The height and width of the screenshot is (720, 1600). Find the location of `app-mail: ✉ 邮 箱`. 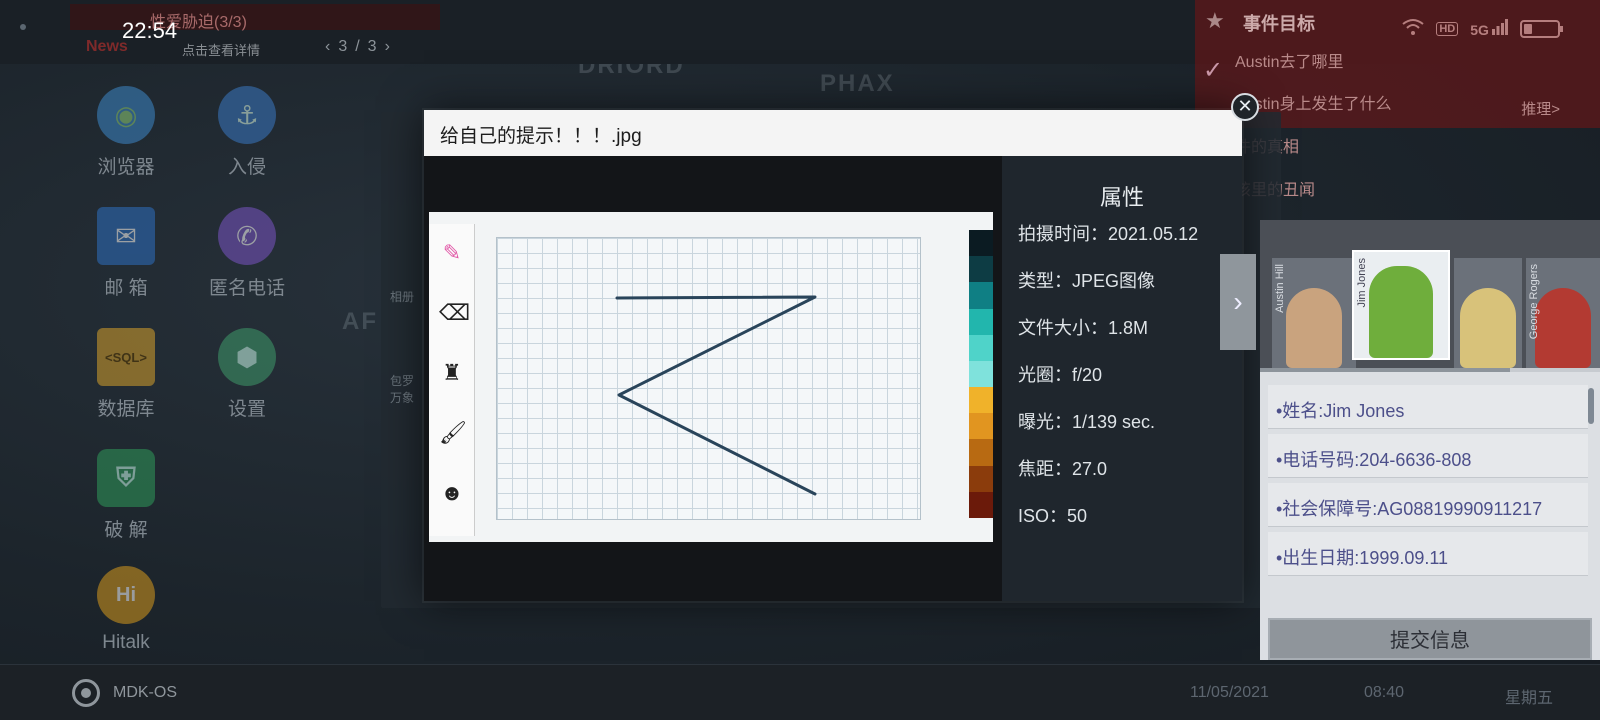

app-mail: ✉ 邮 箱 is located at coordinates (126, 253).